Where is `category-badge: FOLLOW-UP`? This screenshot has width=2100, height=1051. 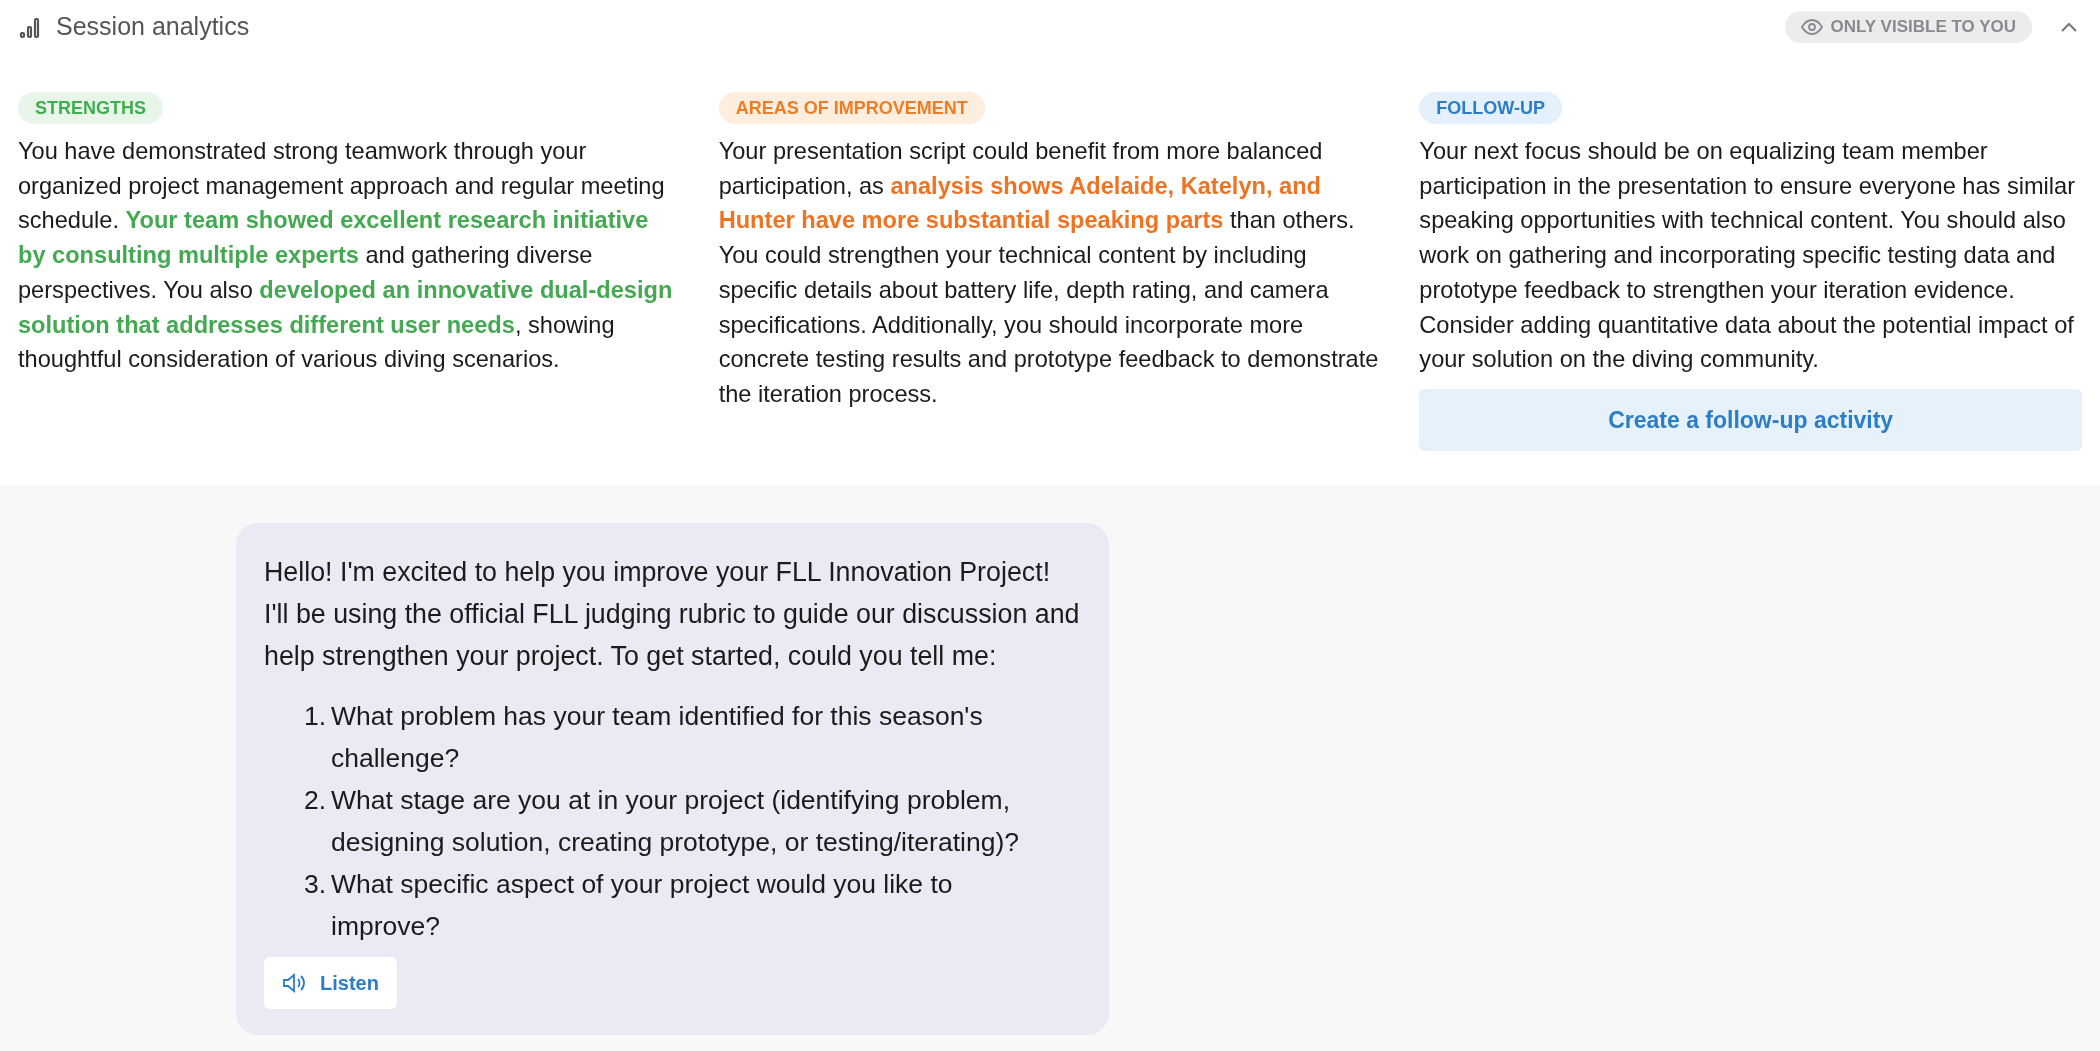
category-badge: FOLLOW-UP is located at coordinates (1490, 108).